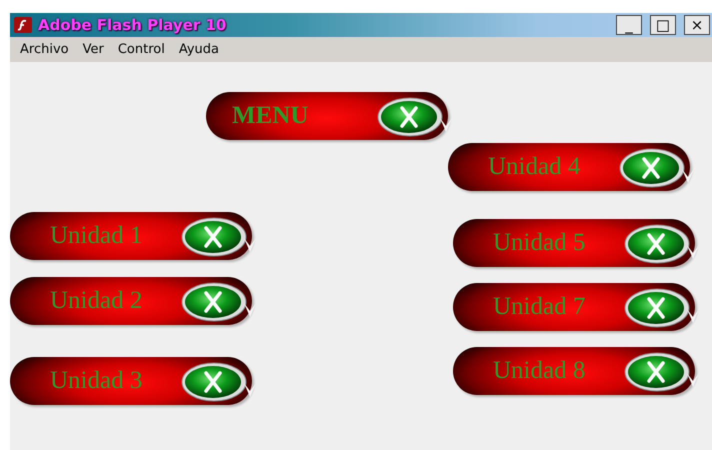  What do you see at coordinates (93, 49) in the screenshot?
I see `menu-item: Ver` at bounding box center [93, 49].